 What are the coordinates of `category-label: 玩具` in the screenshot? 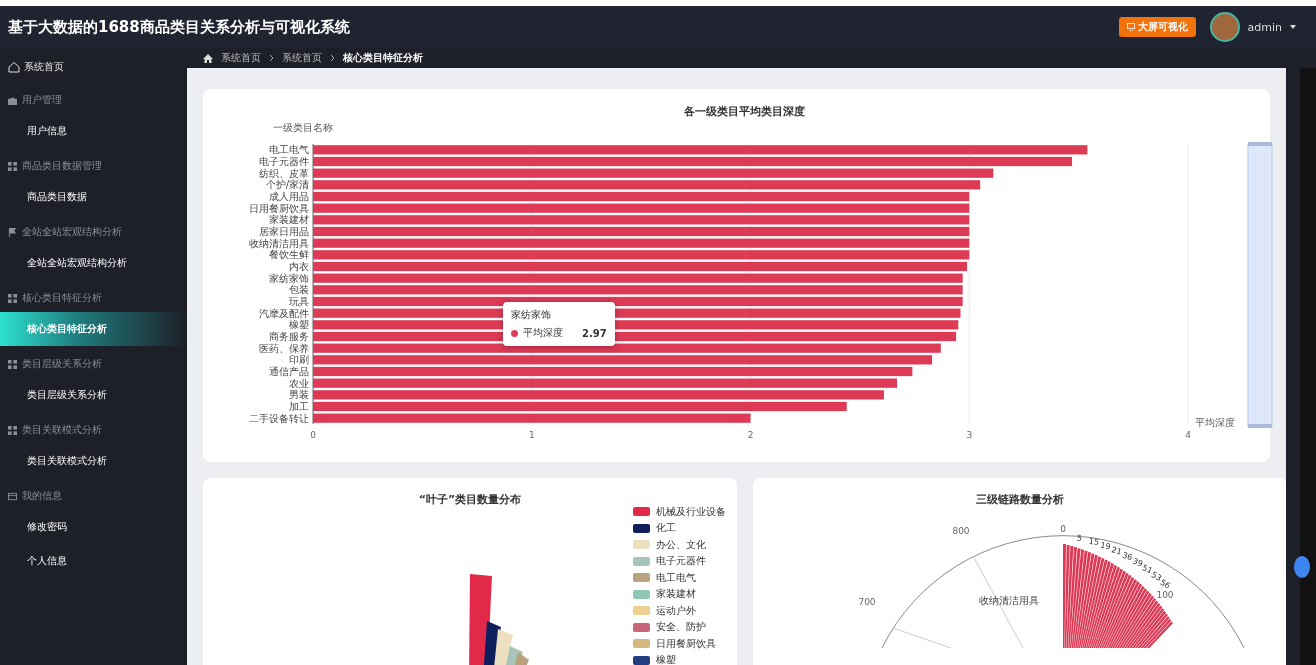 It's located at (299, 301).